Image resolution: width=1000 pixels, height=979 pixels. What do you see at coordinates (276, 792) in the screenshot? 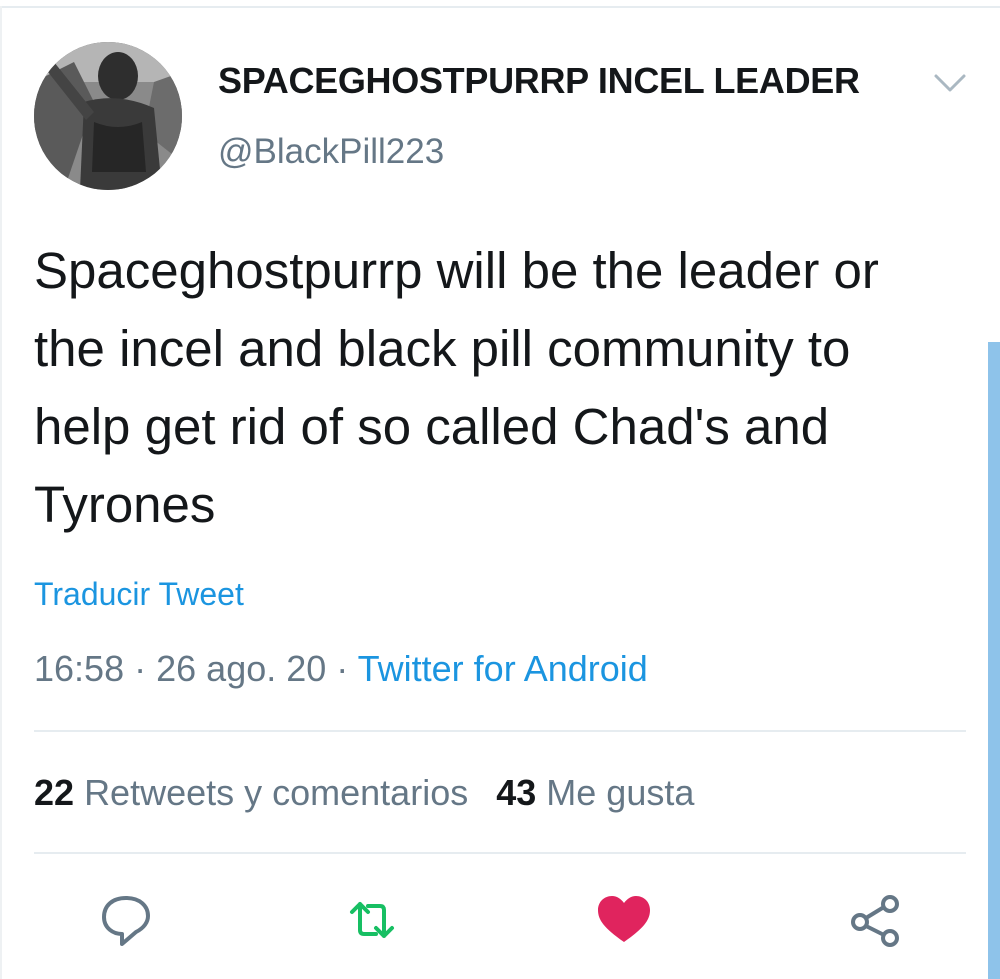
I see `retweets-label: Retweets y comentarios` at bounding box center [276, 792].